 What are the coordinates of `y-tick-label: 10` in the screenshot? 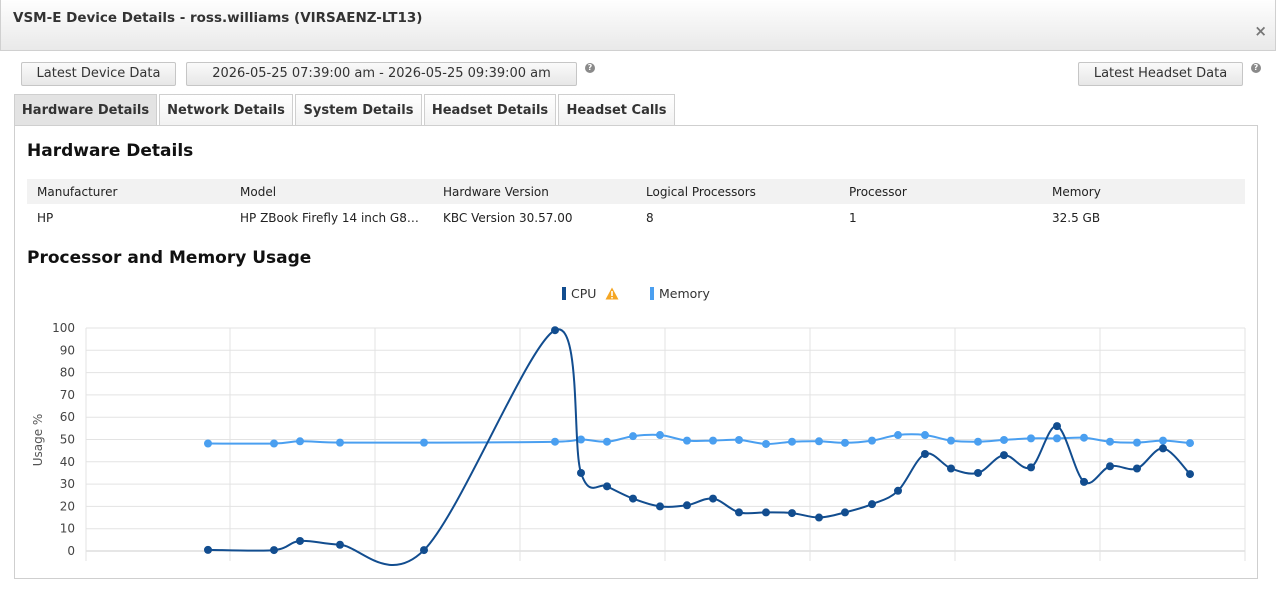 It's located at (67, 529).